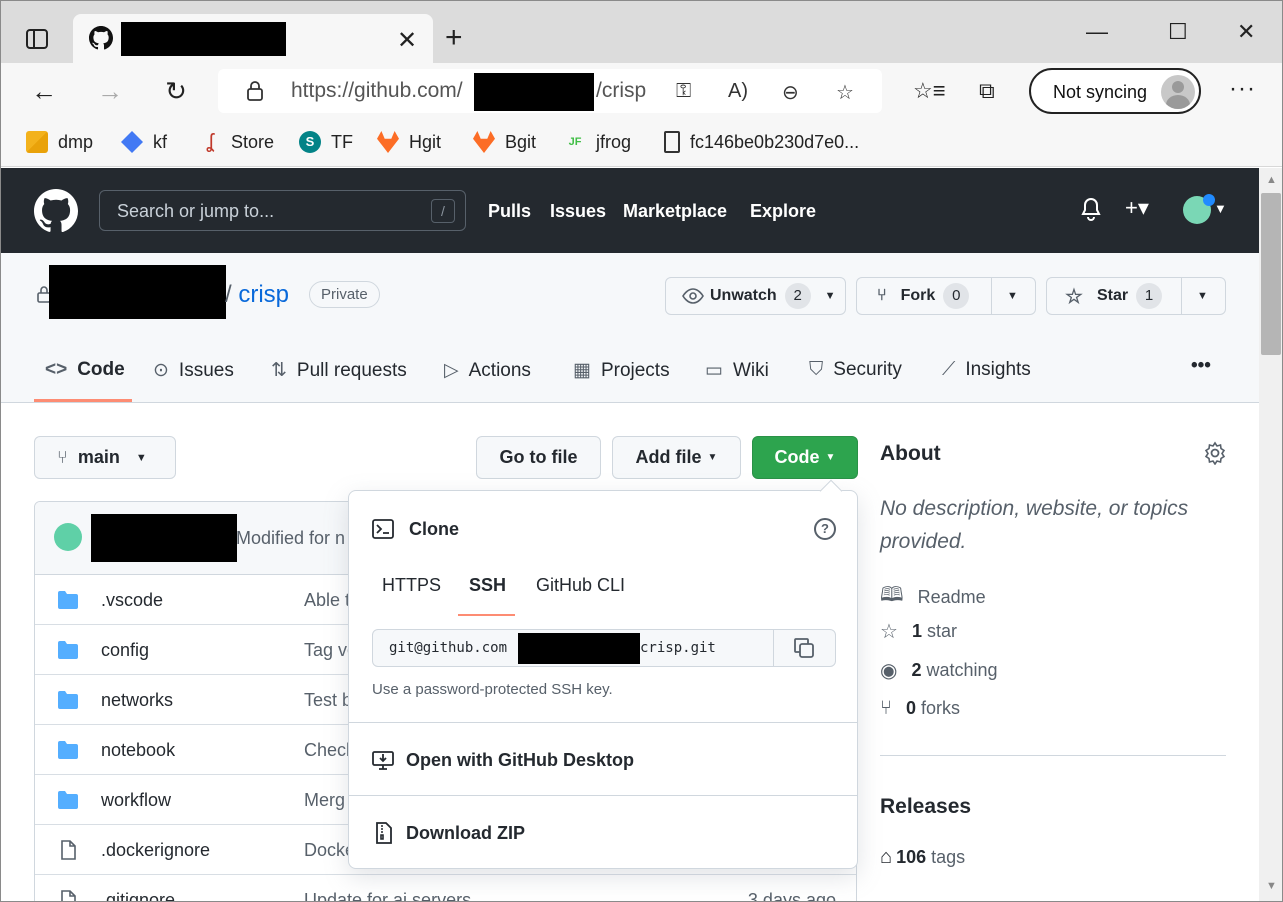 The image size is (1283, 902). Describe the element at coordinates (1137, 208) in the screenshot. I see `create-new-icon: +▾` at that location.